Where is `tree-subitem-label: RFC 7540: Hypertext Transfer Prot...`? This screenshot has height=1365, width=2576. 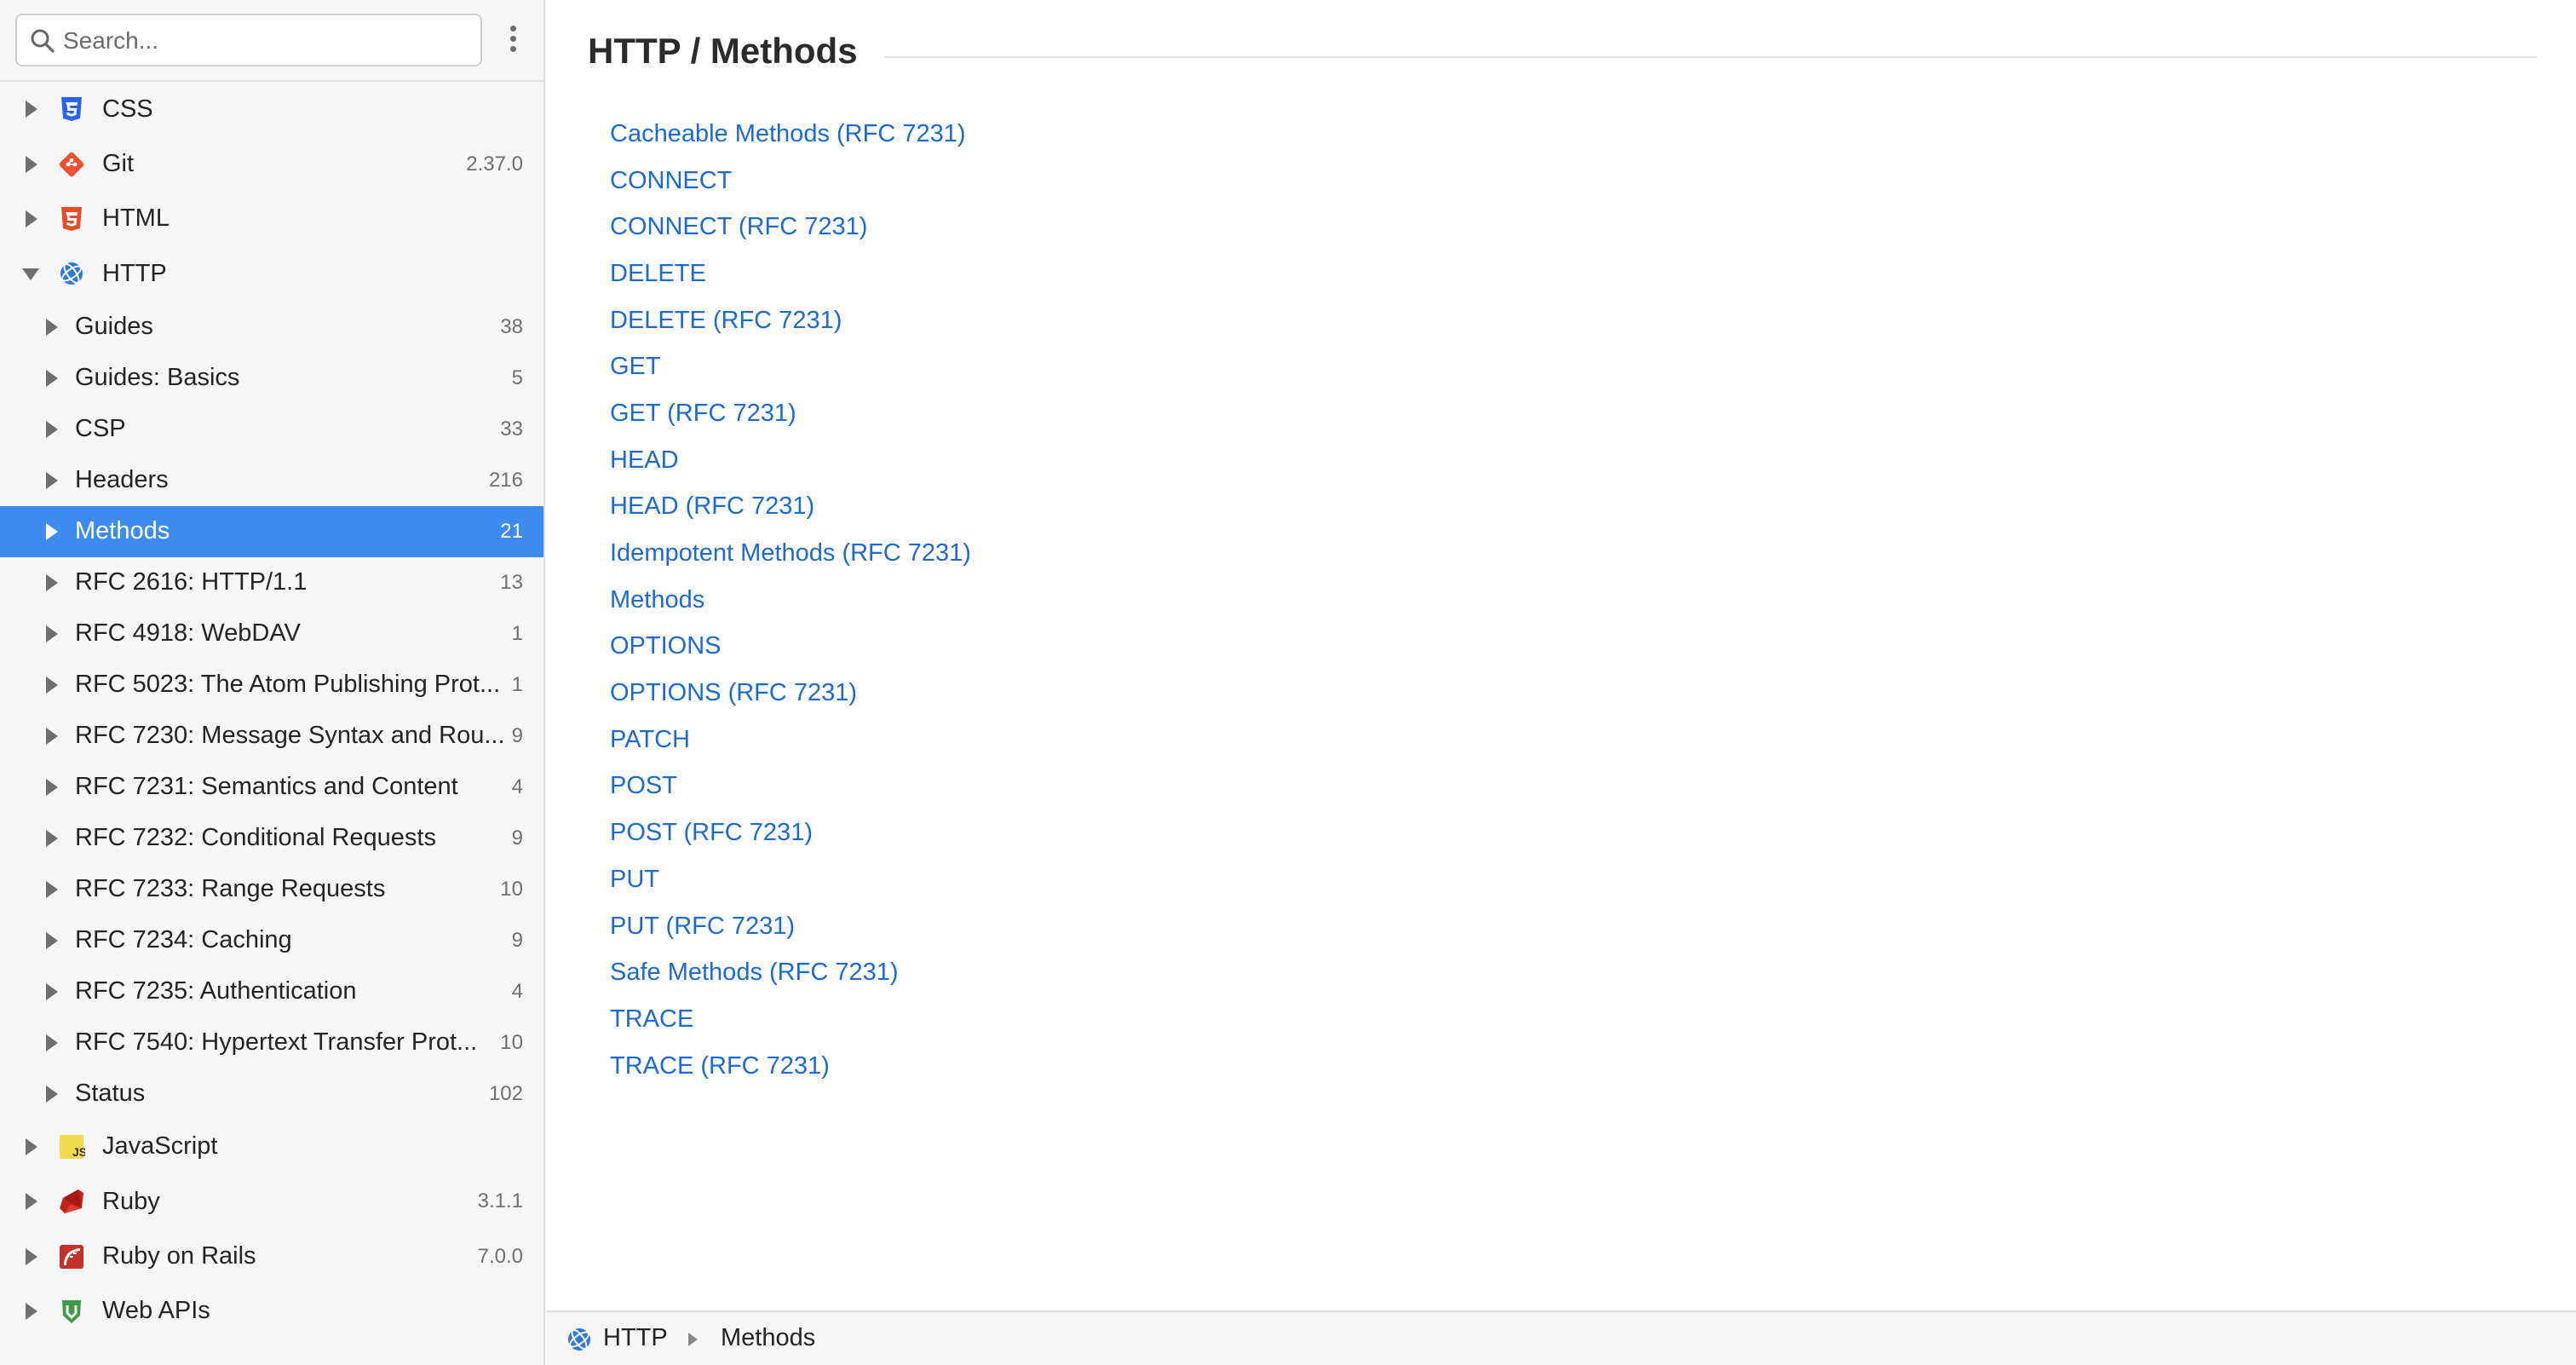 tree-subitem-label: RFC 7540: Hypertext Transfer Prot... is located at coordinates (277, 1042).